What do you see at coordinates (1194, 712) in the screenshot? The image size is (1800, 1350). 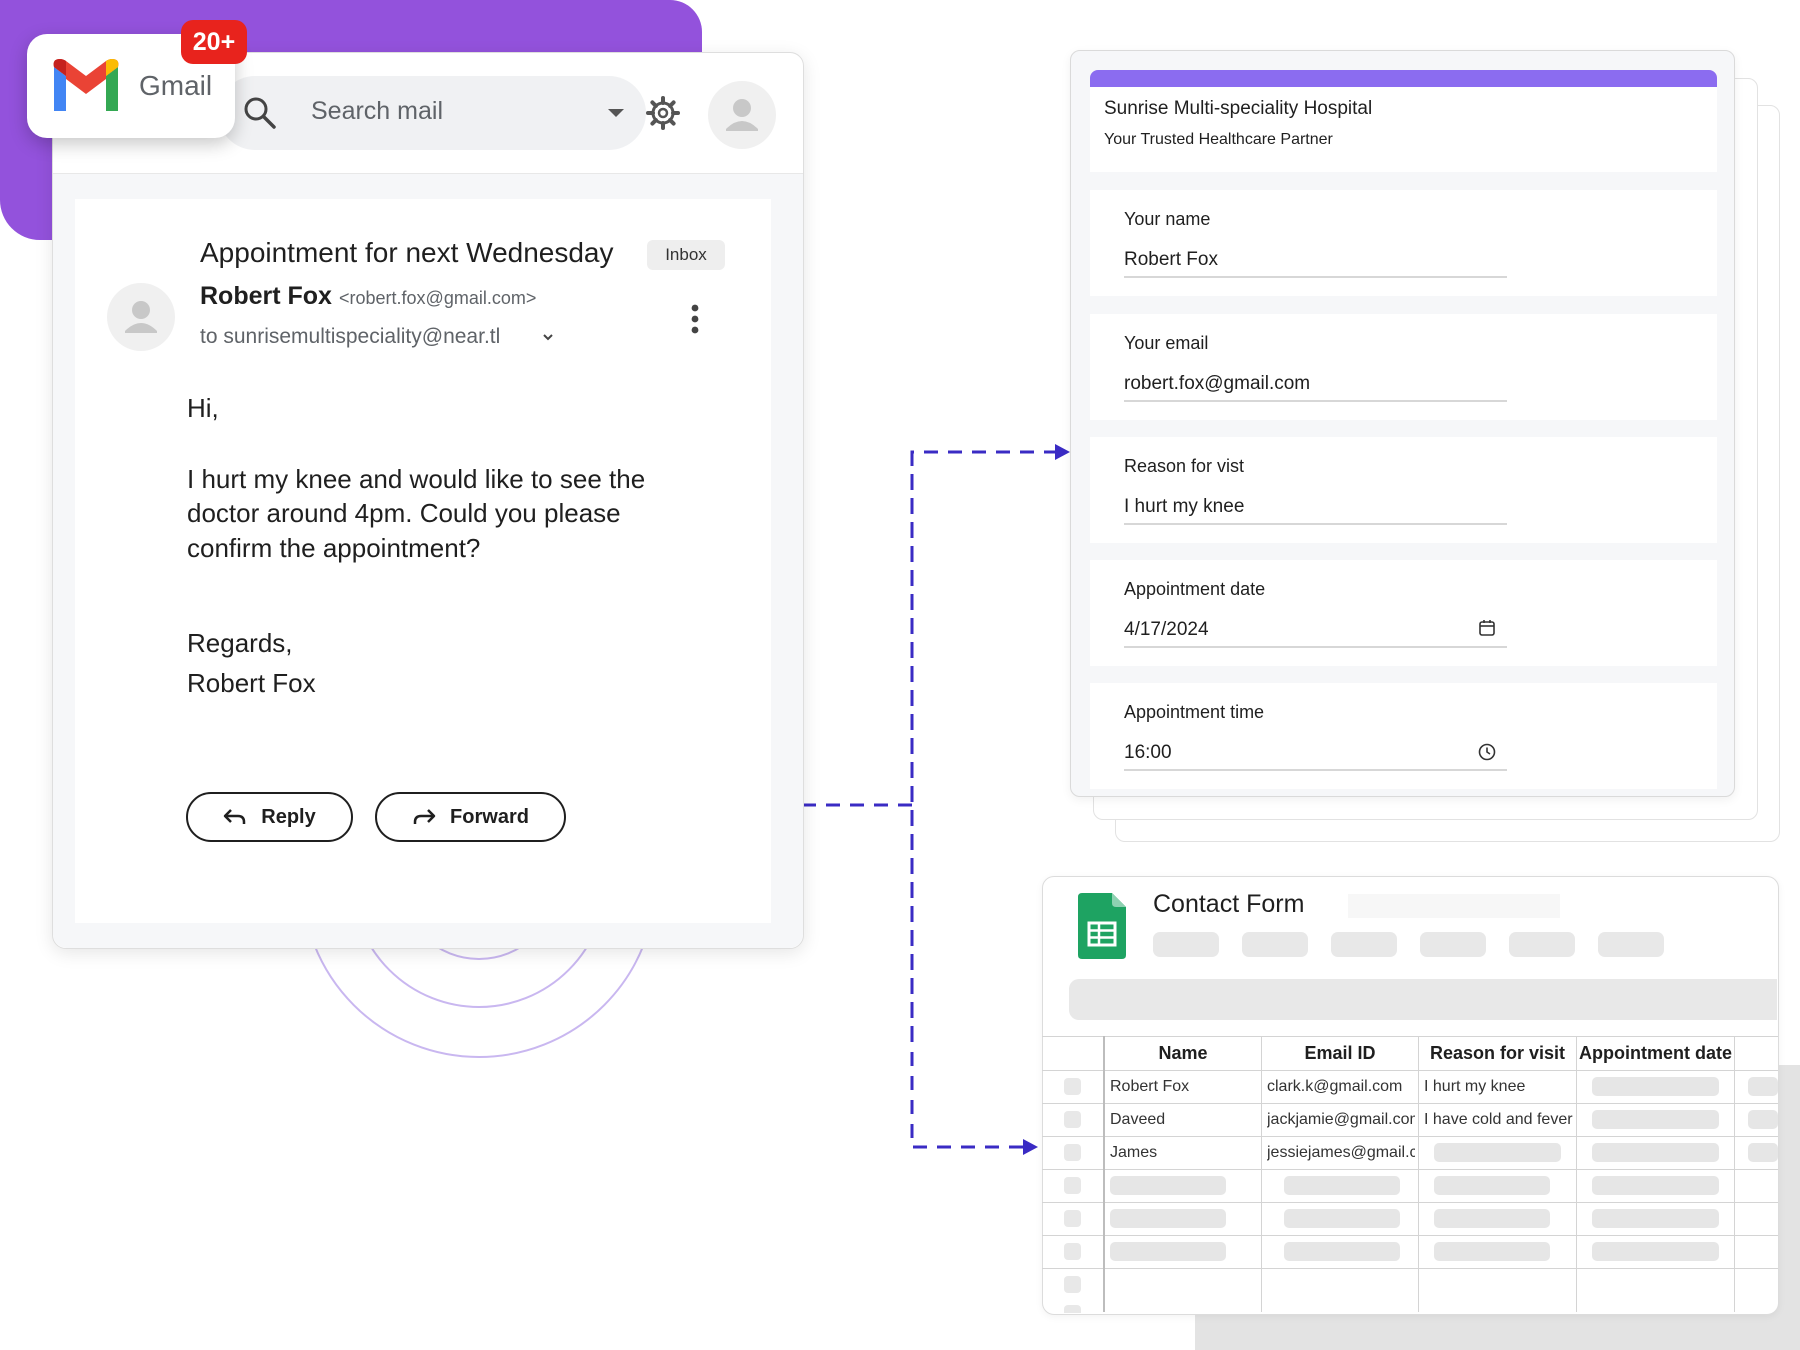 I see `field-label: Appointment time` at bounding box center [1194, 712].